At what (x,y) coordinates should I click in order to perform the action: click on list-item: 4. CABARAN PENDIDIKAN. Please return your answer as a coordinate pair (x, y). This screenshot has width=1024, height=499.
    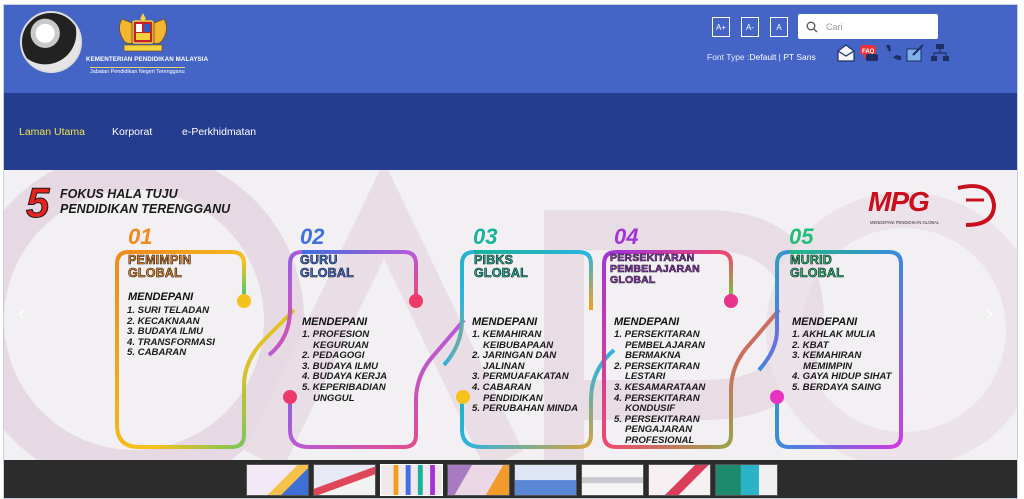
    Looking at the image, I should click on (507, 392).